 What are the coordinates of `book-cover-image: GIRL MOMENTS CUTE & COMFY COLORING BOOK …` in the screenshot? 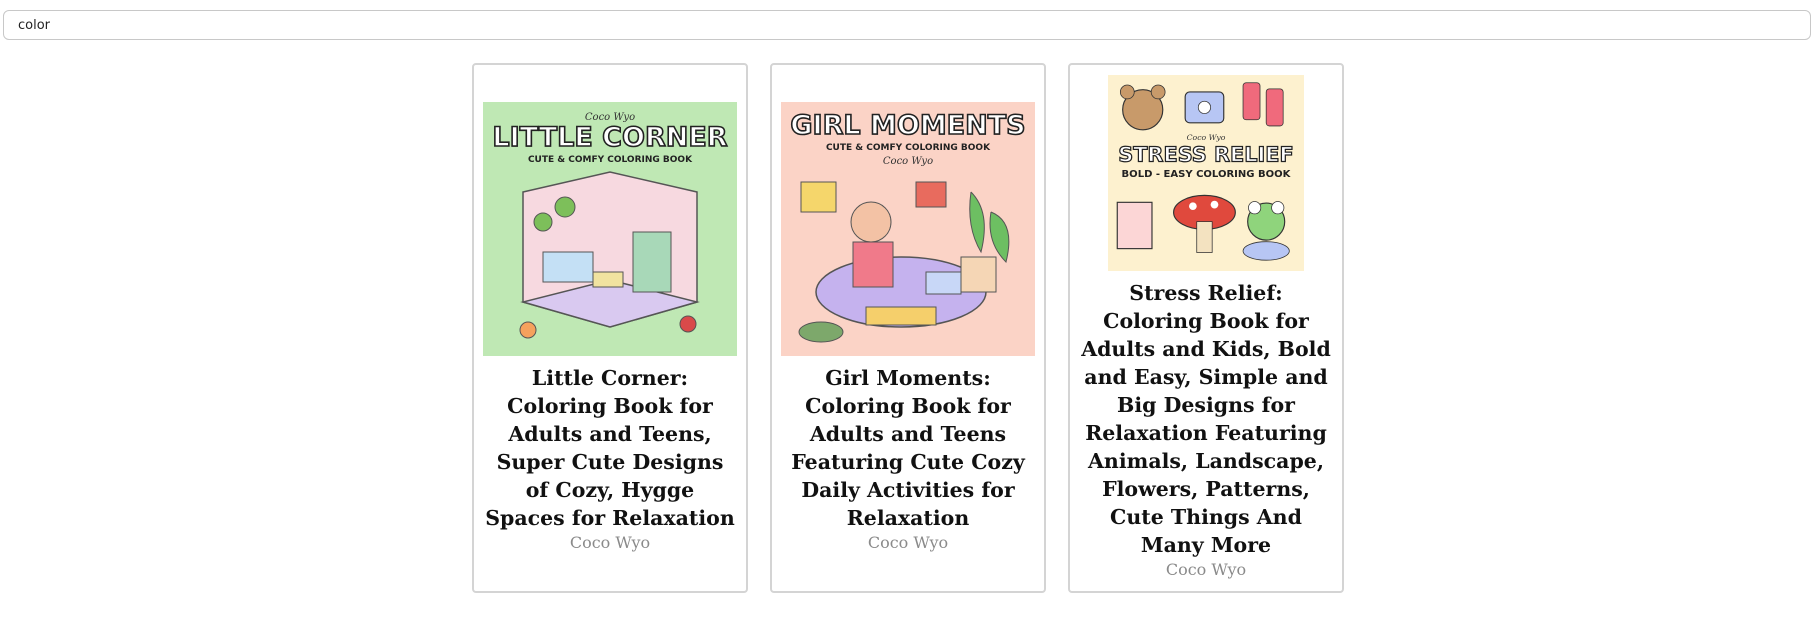 It's located at (908, 229).